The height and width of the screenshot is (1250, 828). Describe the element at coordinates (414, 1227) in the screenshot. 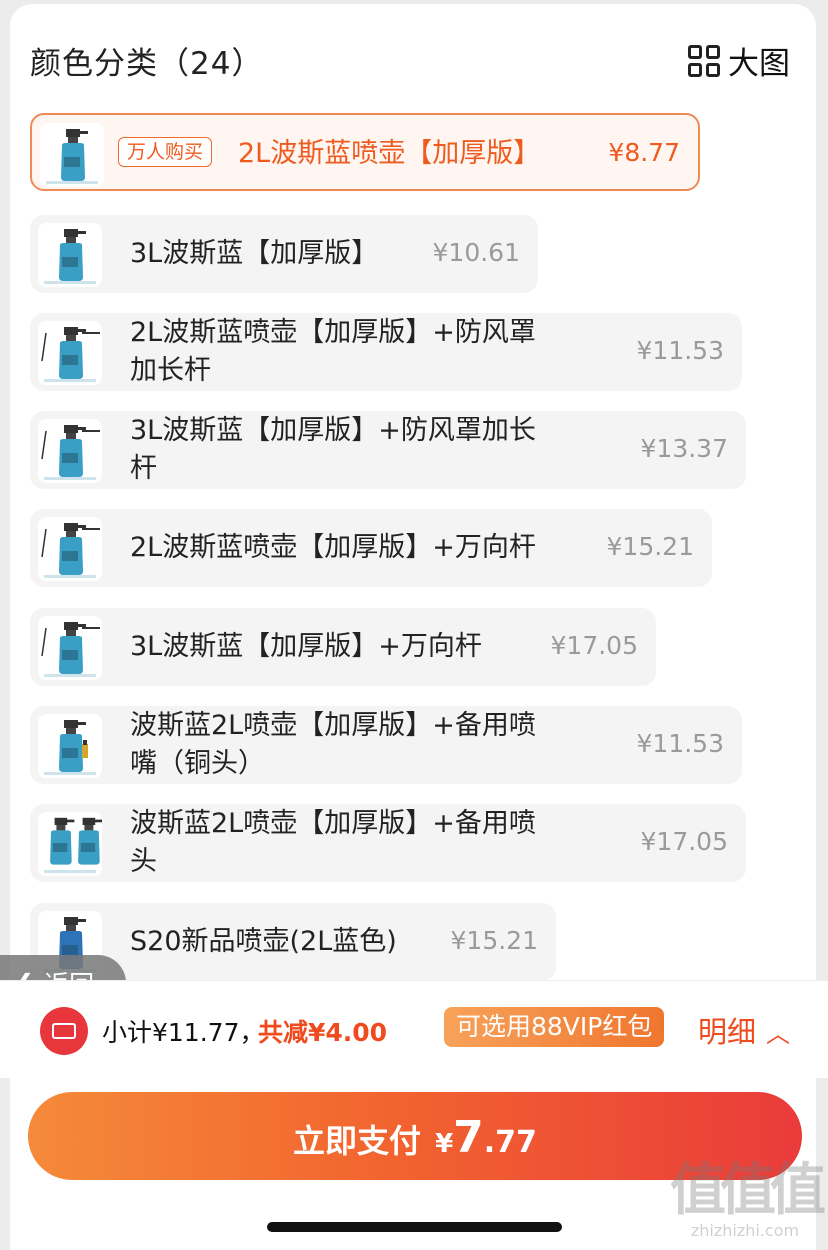

I see `home-indicator` at that location.